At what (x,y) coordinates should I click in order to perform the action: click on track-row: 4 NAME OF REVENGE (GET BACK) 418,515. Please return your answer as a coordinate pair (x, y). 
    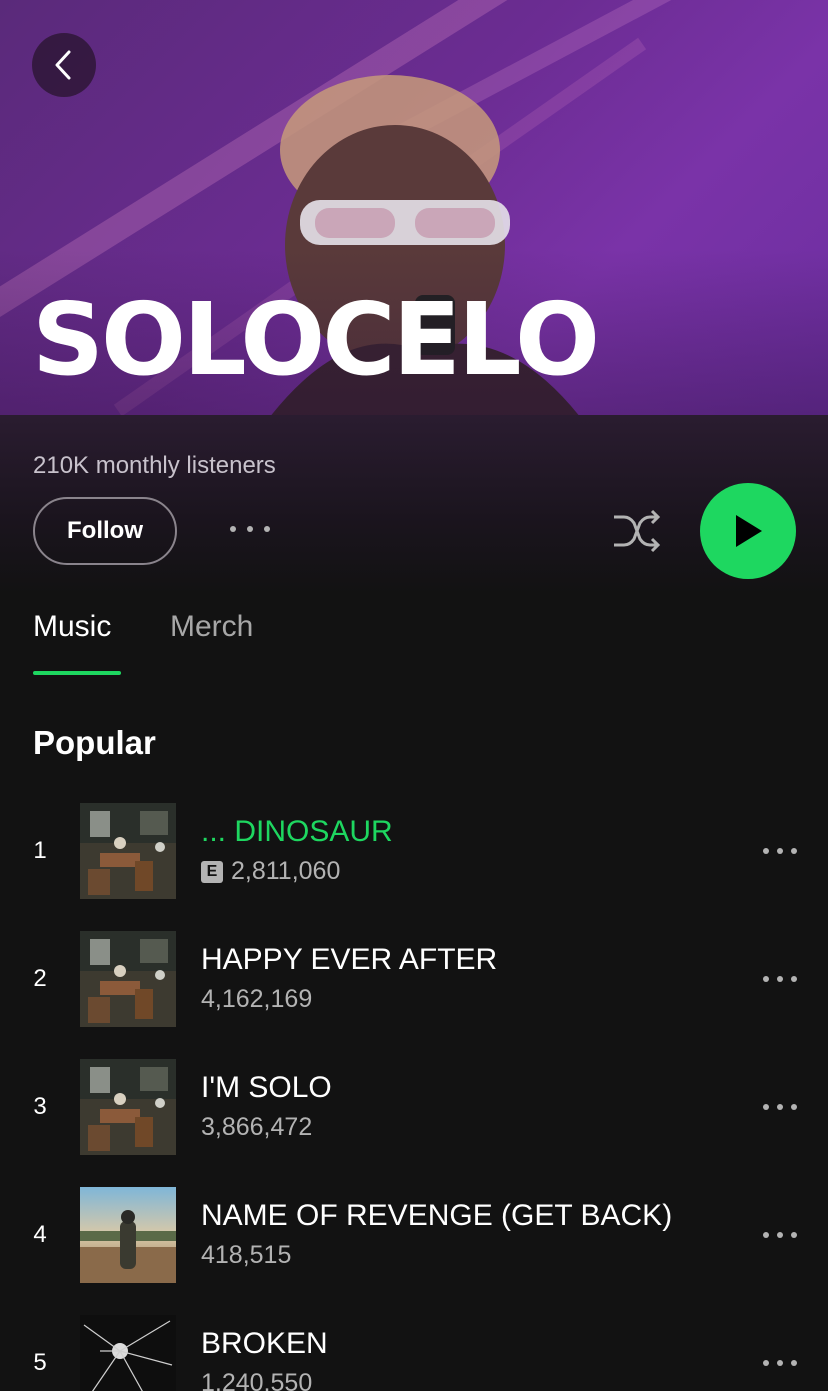
    Looking at the image, I should click on (414, 1235).